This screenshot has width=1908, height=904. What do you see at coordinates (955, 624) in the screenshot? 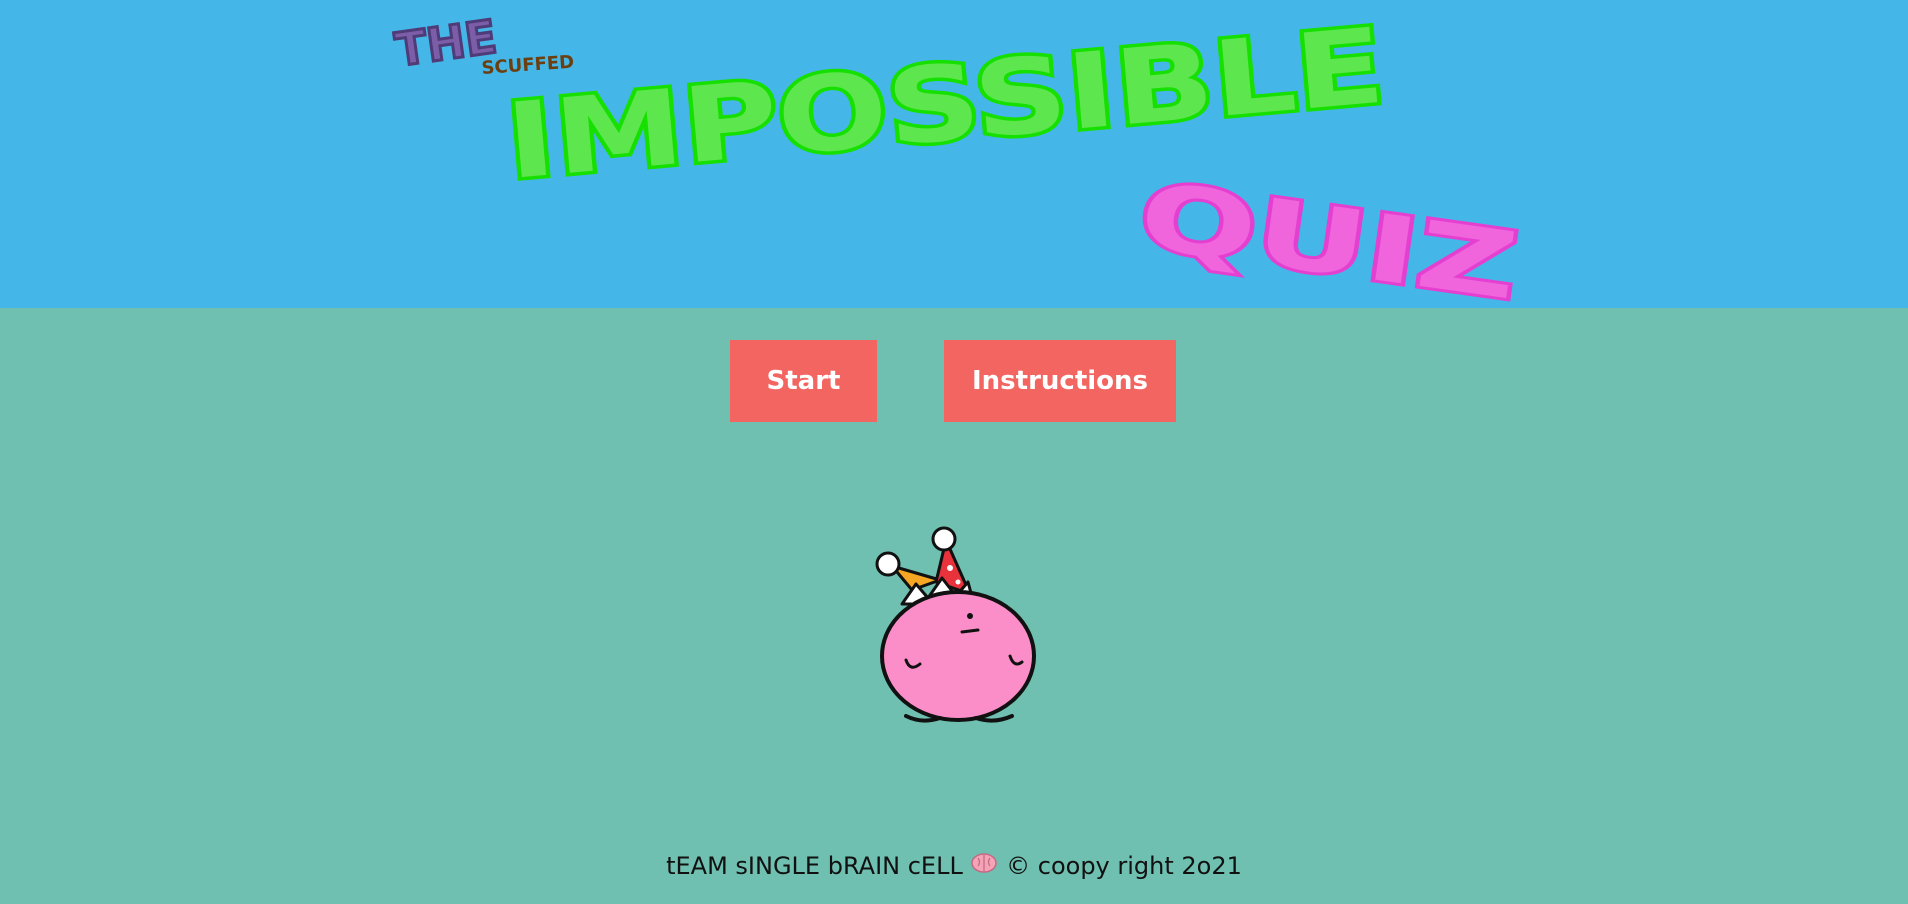
I see `pink-blob-jester-icon` at bounding box center [955, 624].